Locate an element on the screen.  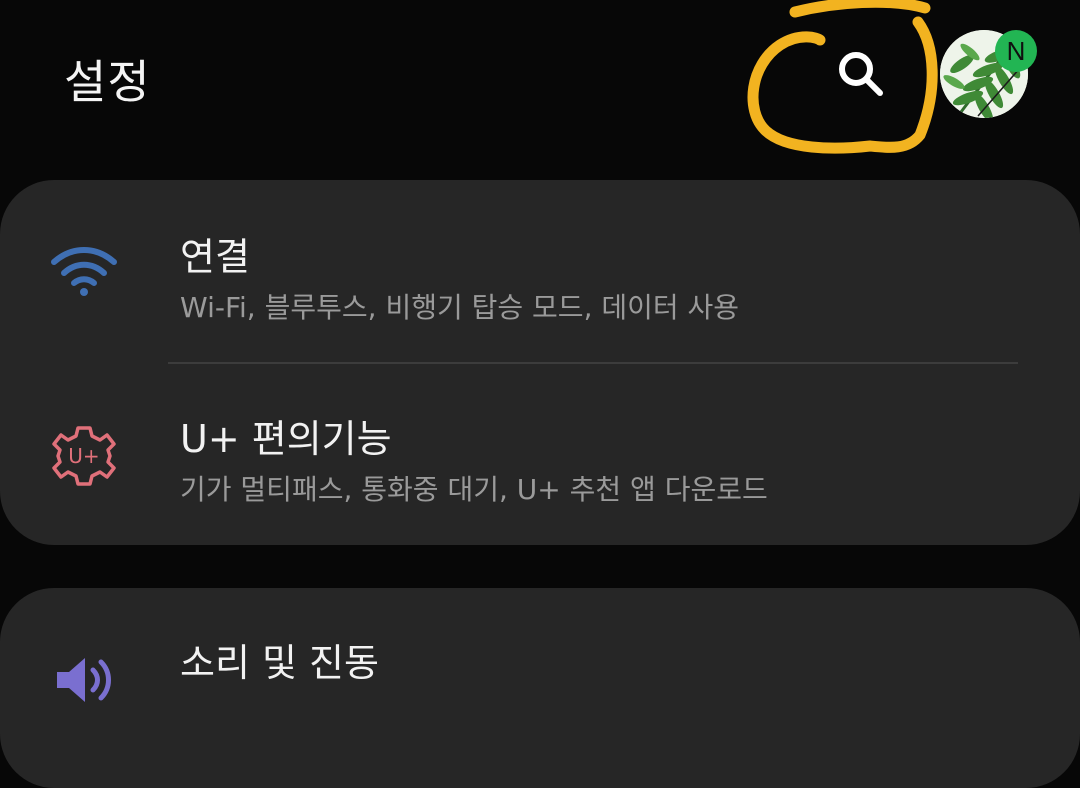
volume-icon is located at coordinates (84, 680).